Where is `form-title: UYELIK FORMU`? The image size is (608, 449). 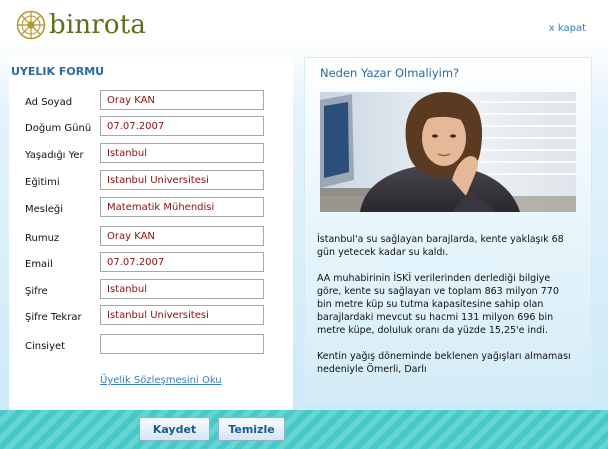
form-title: UYELIK FORMU is located at coordinates (58, 71).